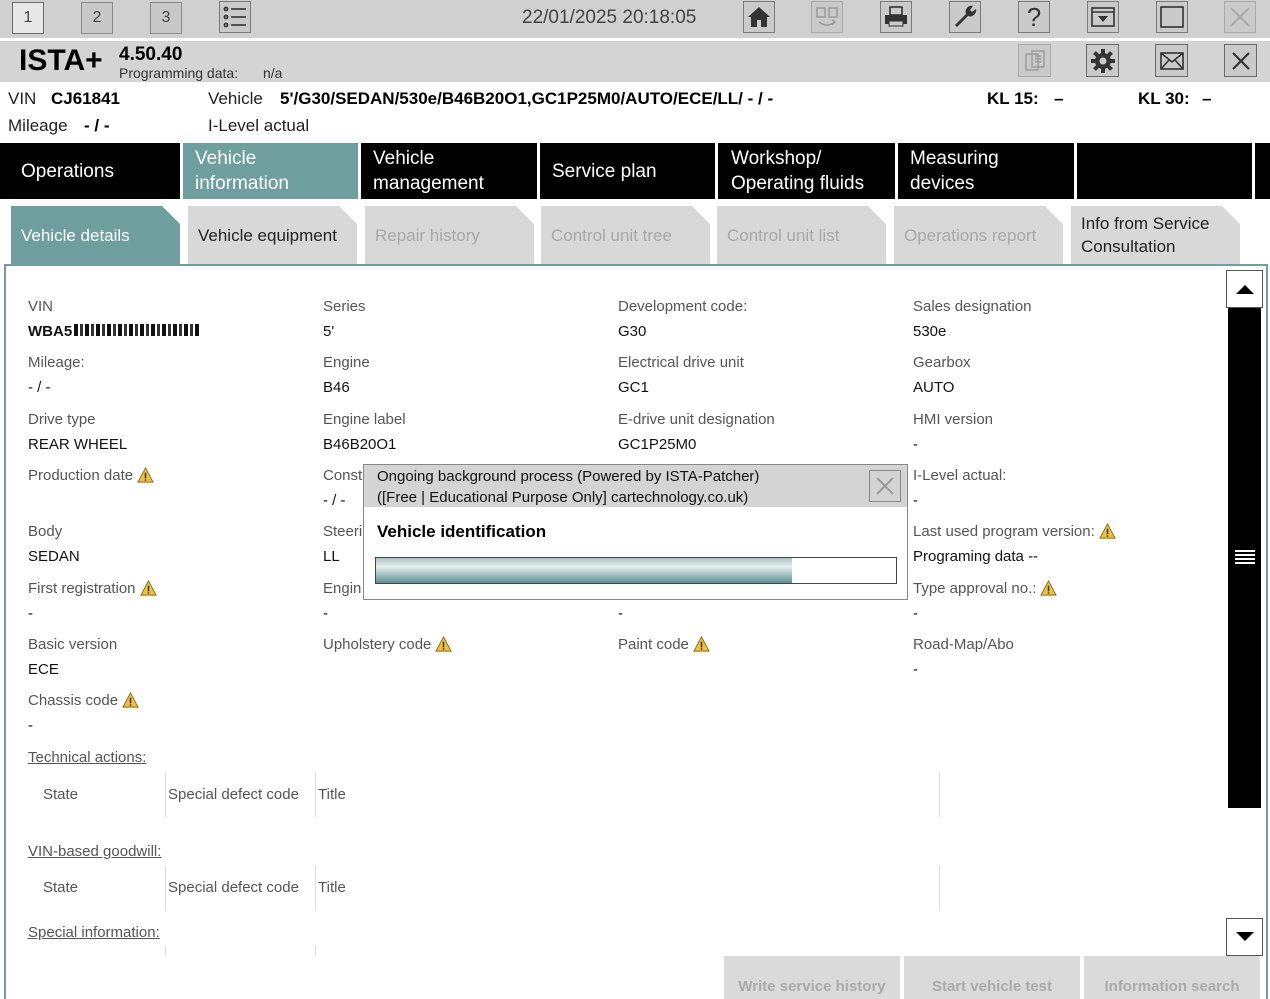  What do you see at coordinates (915, 444) in the screenshot?
I see `hmi-version-value: -` at bounding box center [915, 444].